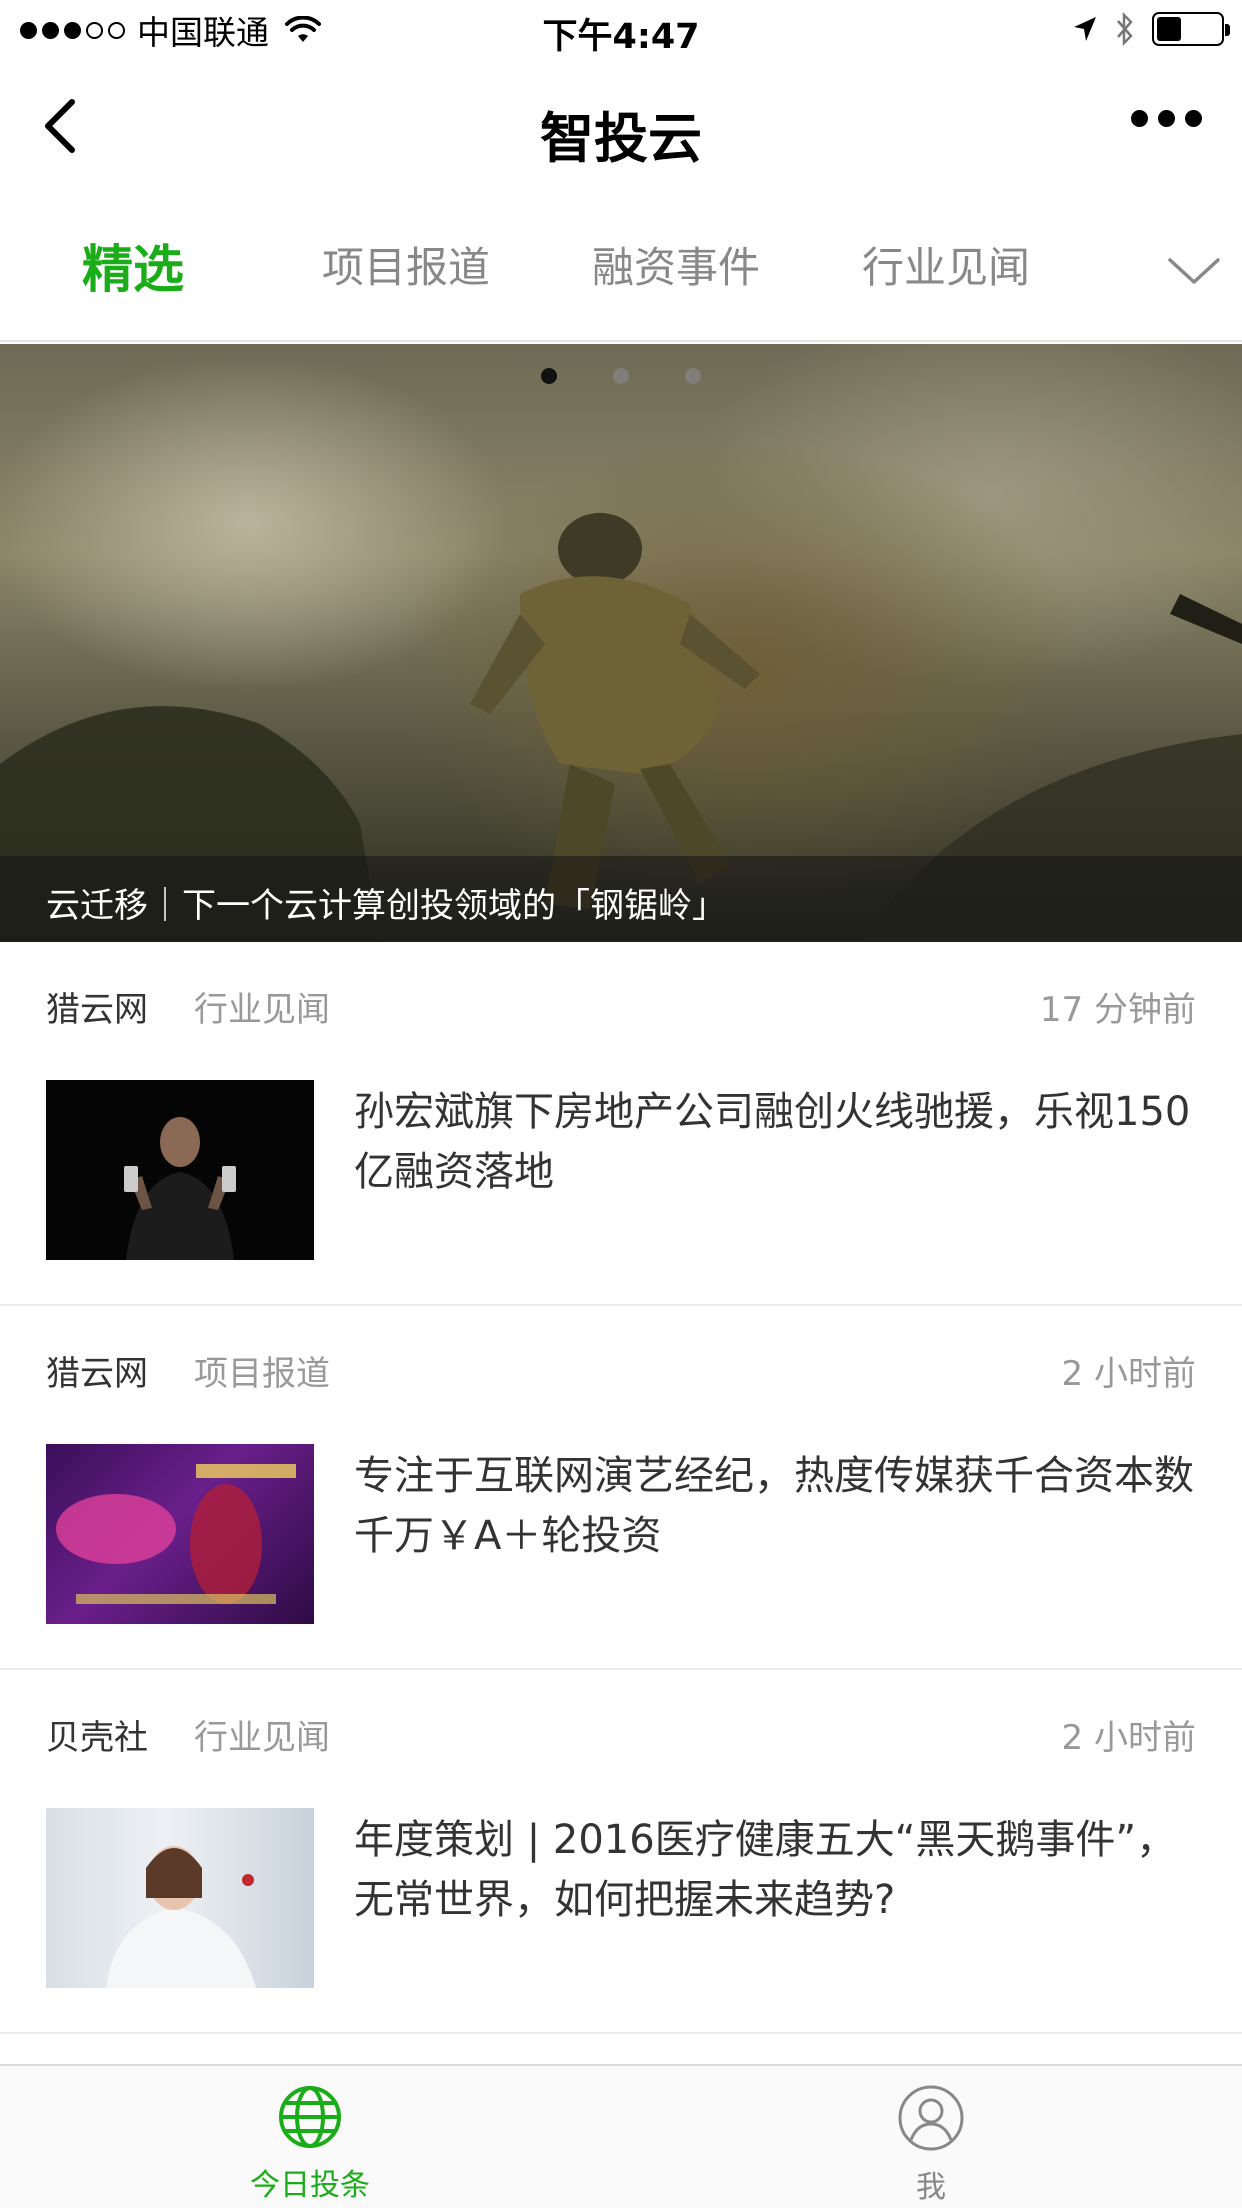 The width and height of the screenshot is (1242, 2208). What do you see at coordinates (931, 2187) in the screenshot?
I see `tabbar-label: 我` at bounding box center [931, 2187].